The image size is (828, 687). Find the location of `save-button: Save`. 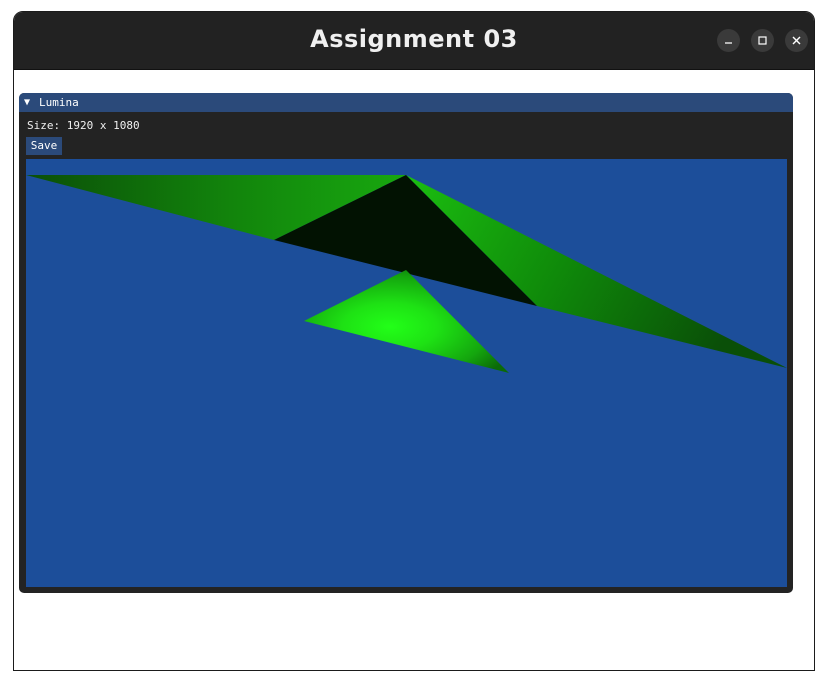

save-button: Save is located at coordinates (44, 146).